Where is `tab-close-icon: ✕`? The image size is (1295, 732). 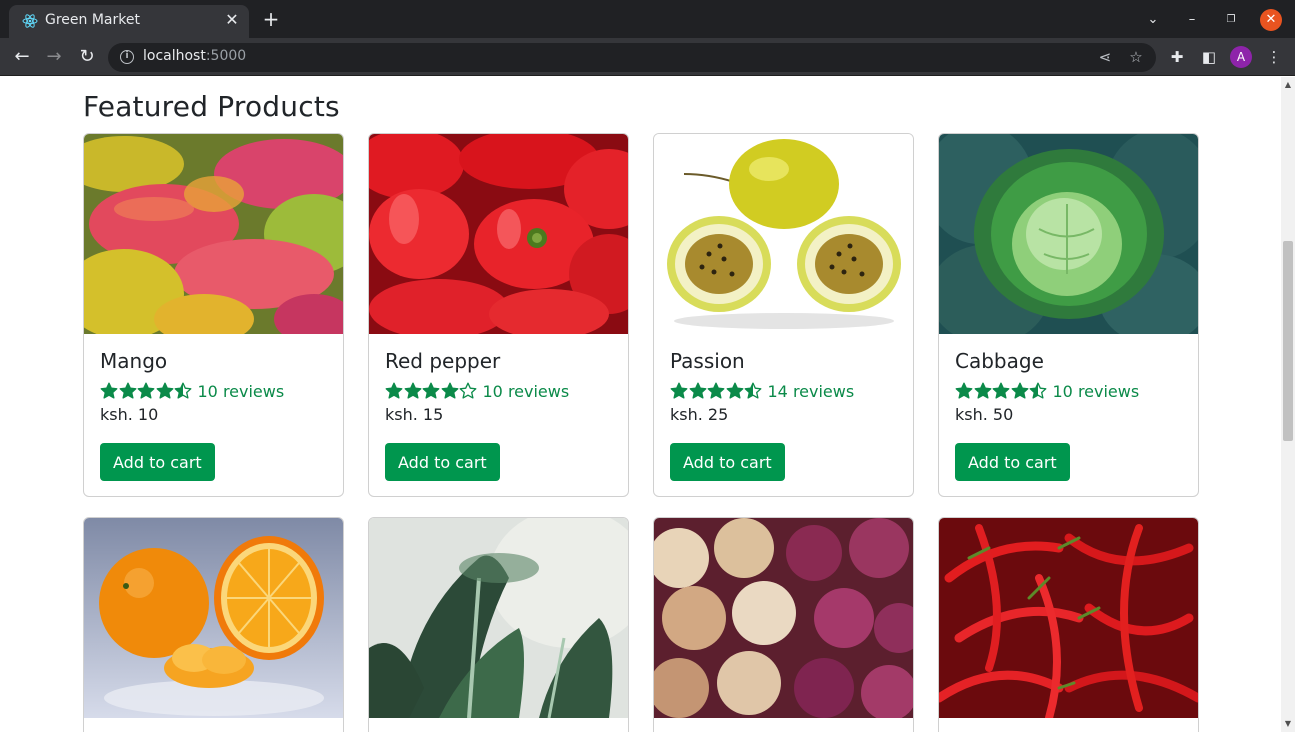 tab-close-icon: ✕ is located at coordinates (232, 20).